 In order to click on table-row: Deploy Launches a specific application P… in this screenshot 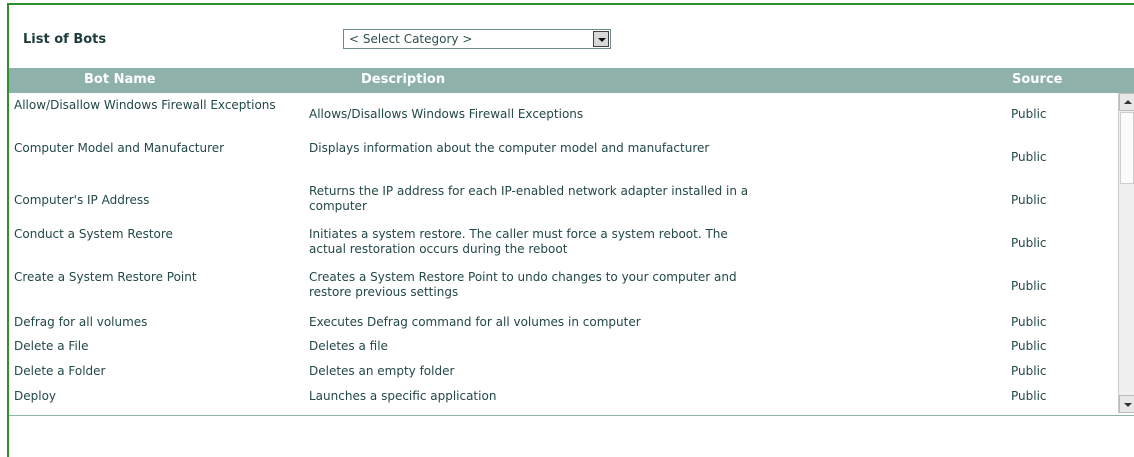, I will do `click(564, 399)`.